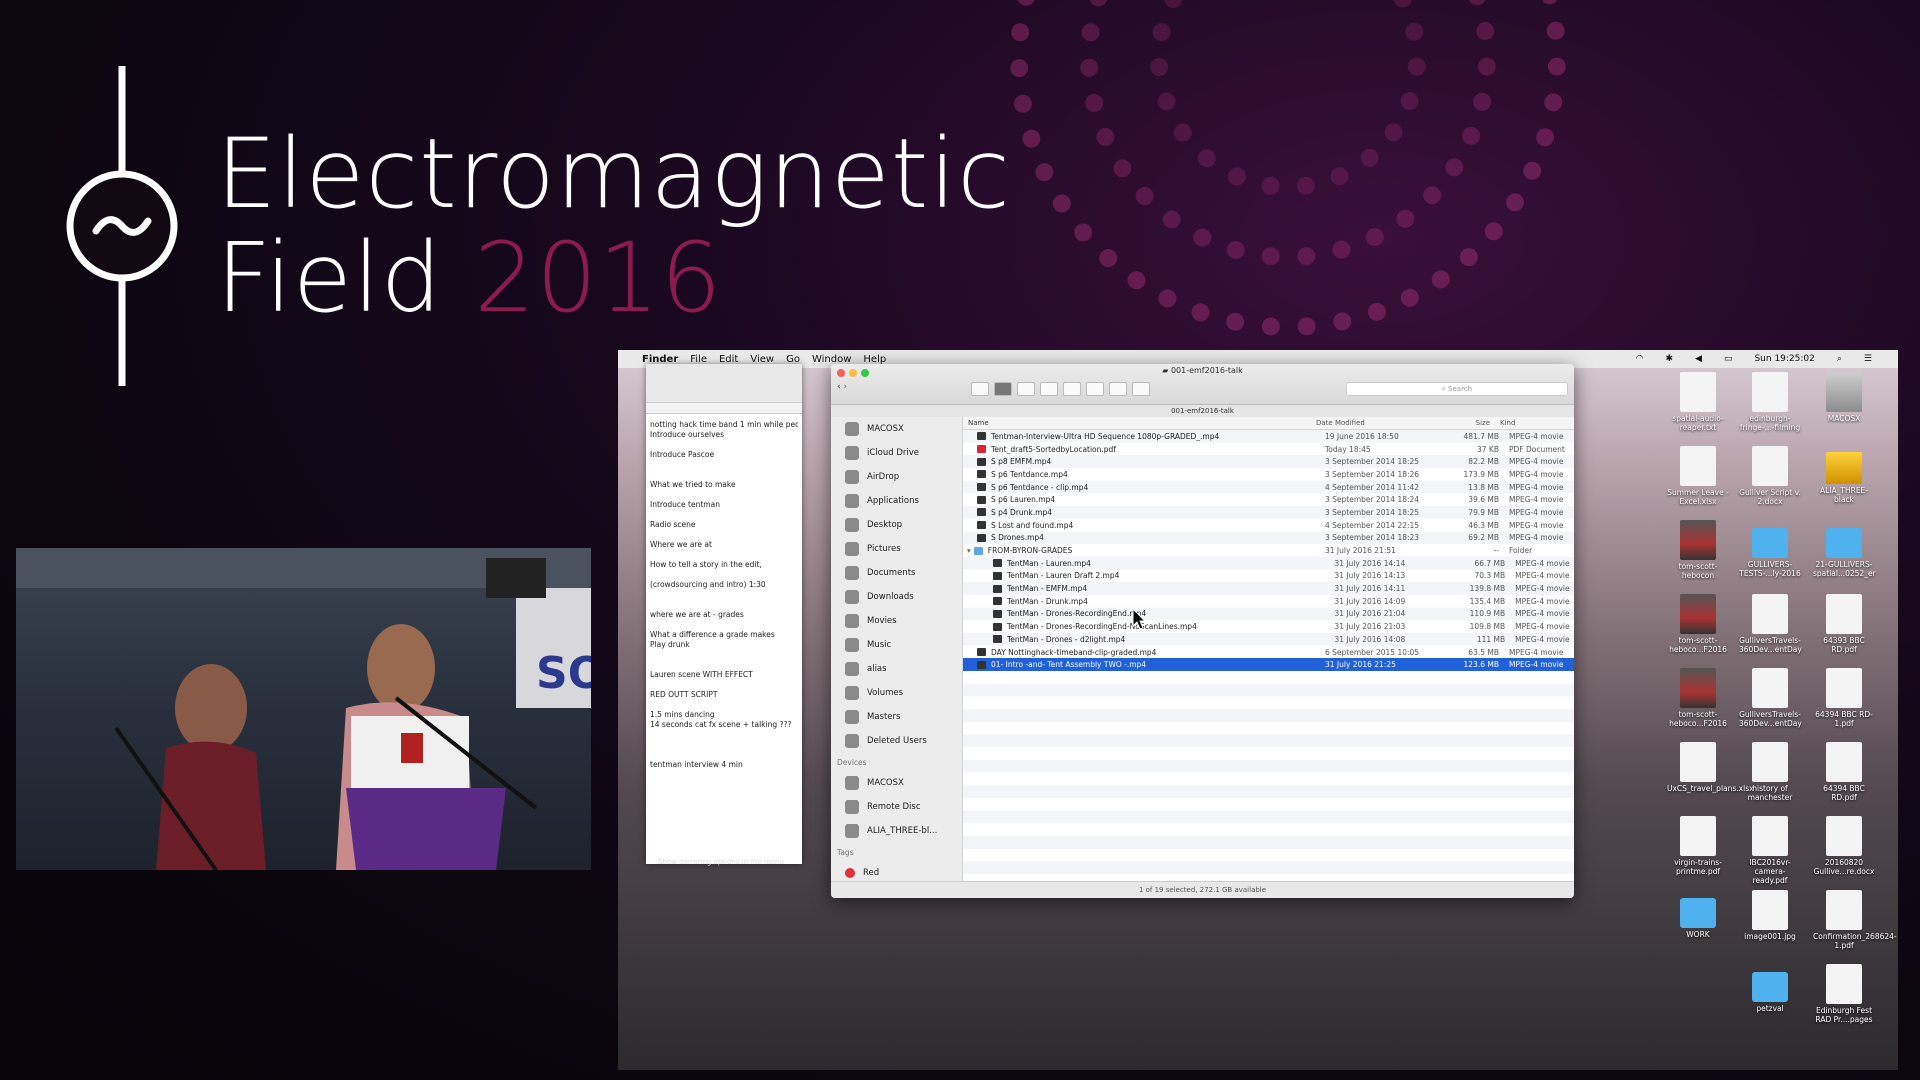 This screenshot has width=1920, height=1080. Describe the element at coordinates (1376, 423) in the screenshot. I see `column-date: Date Modified` at that location.